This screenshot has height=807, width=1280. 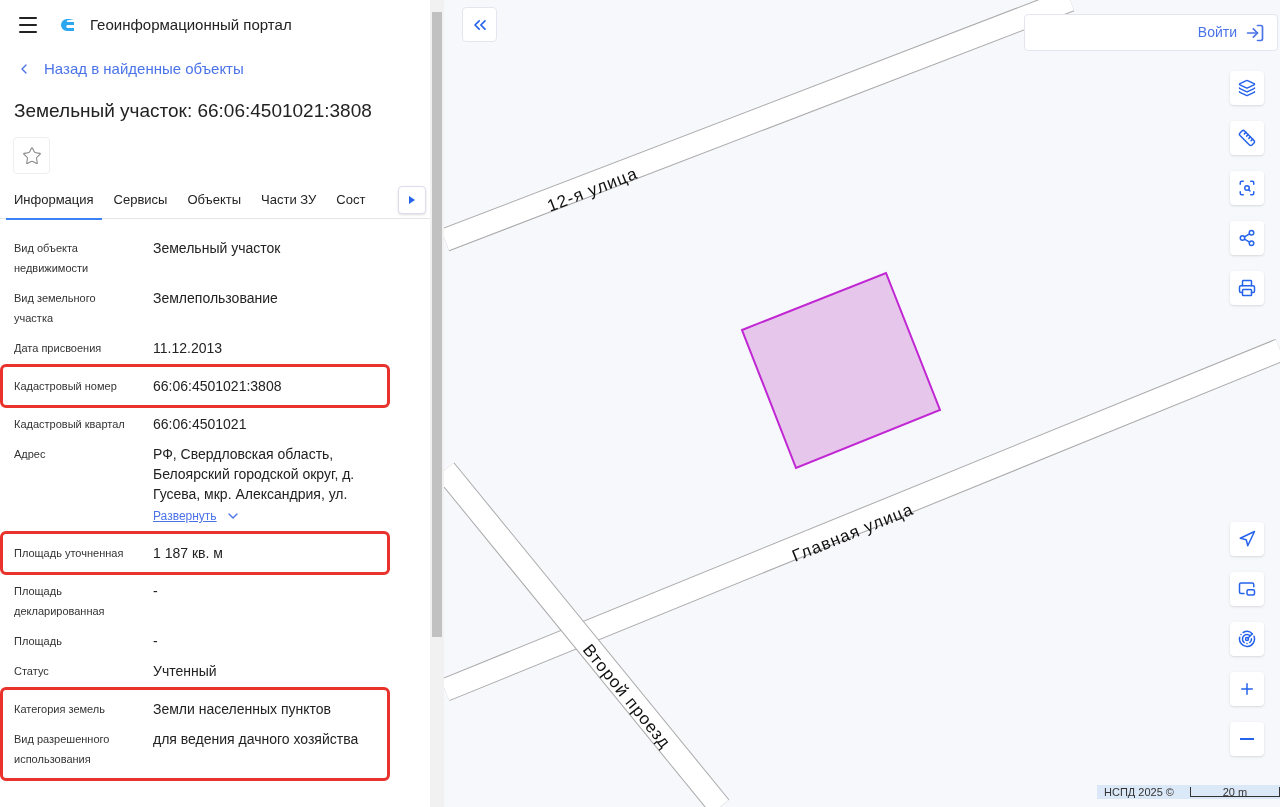 I want to click on field-value: 1 187 кв. м, so click(x=188, y=553).